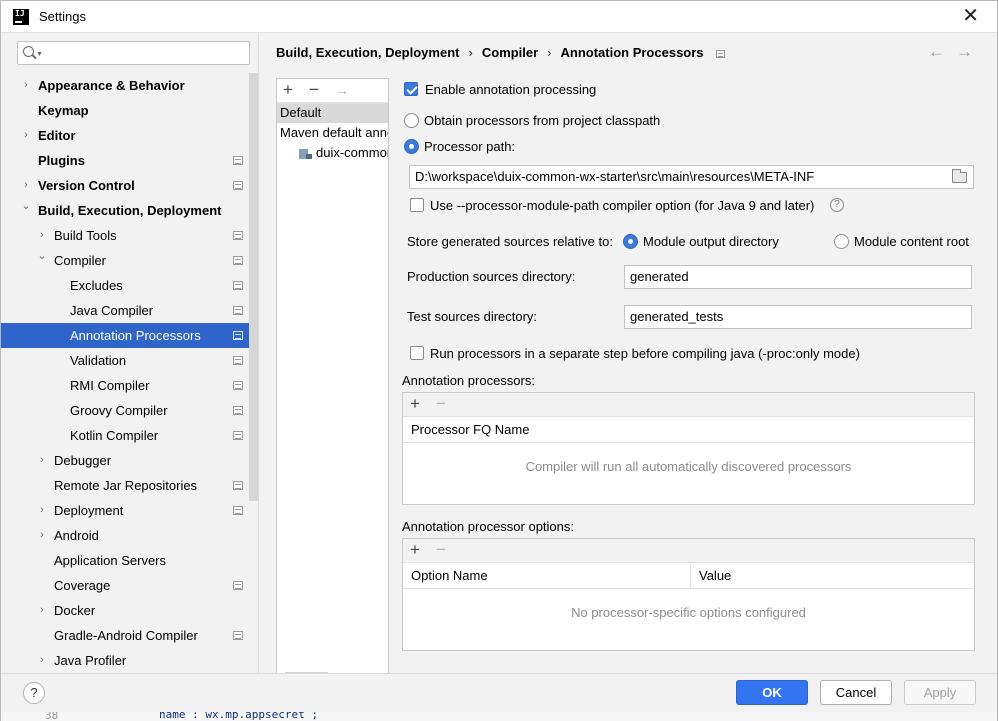 The image size is (998, 721). Describe the element at coordinates (62, 16) in the screenshot. I see `window-title: Settings` at that location.